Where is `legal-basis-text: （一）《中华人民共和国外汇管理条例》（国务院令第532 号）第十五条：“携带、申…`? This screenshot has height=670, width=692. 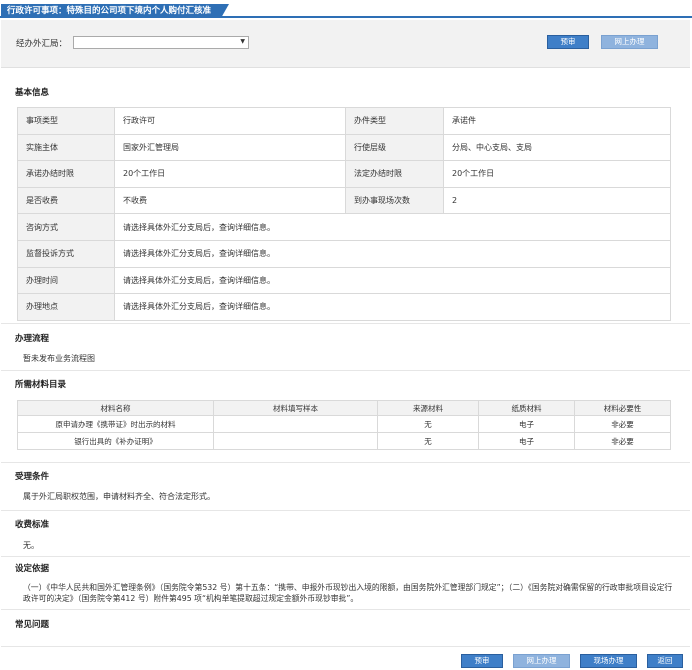 legal-basis-text: （一）《中华人民共和国外汇管理条例》（国务院令第532 号）第十五条：“携带、申… is located at coordinates (348, 593).